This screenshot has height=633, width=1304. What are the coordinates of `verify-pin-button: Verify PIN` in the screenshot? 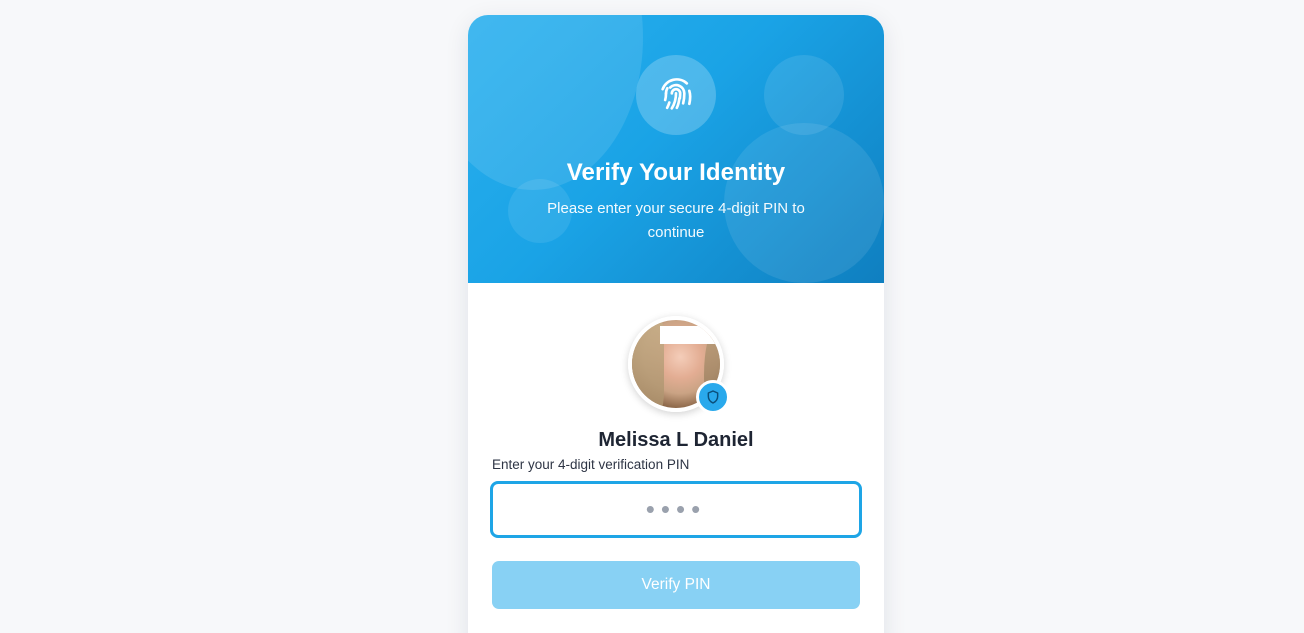 It's located at (676, 585).